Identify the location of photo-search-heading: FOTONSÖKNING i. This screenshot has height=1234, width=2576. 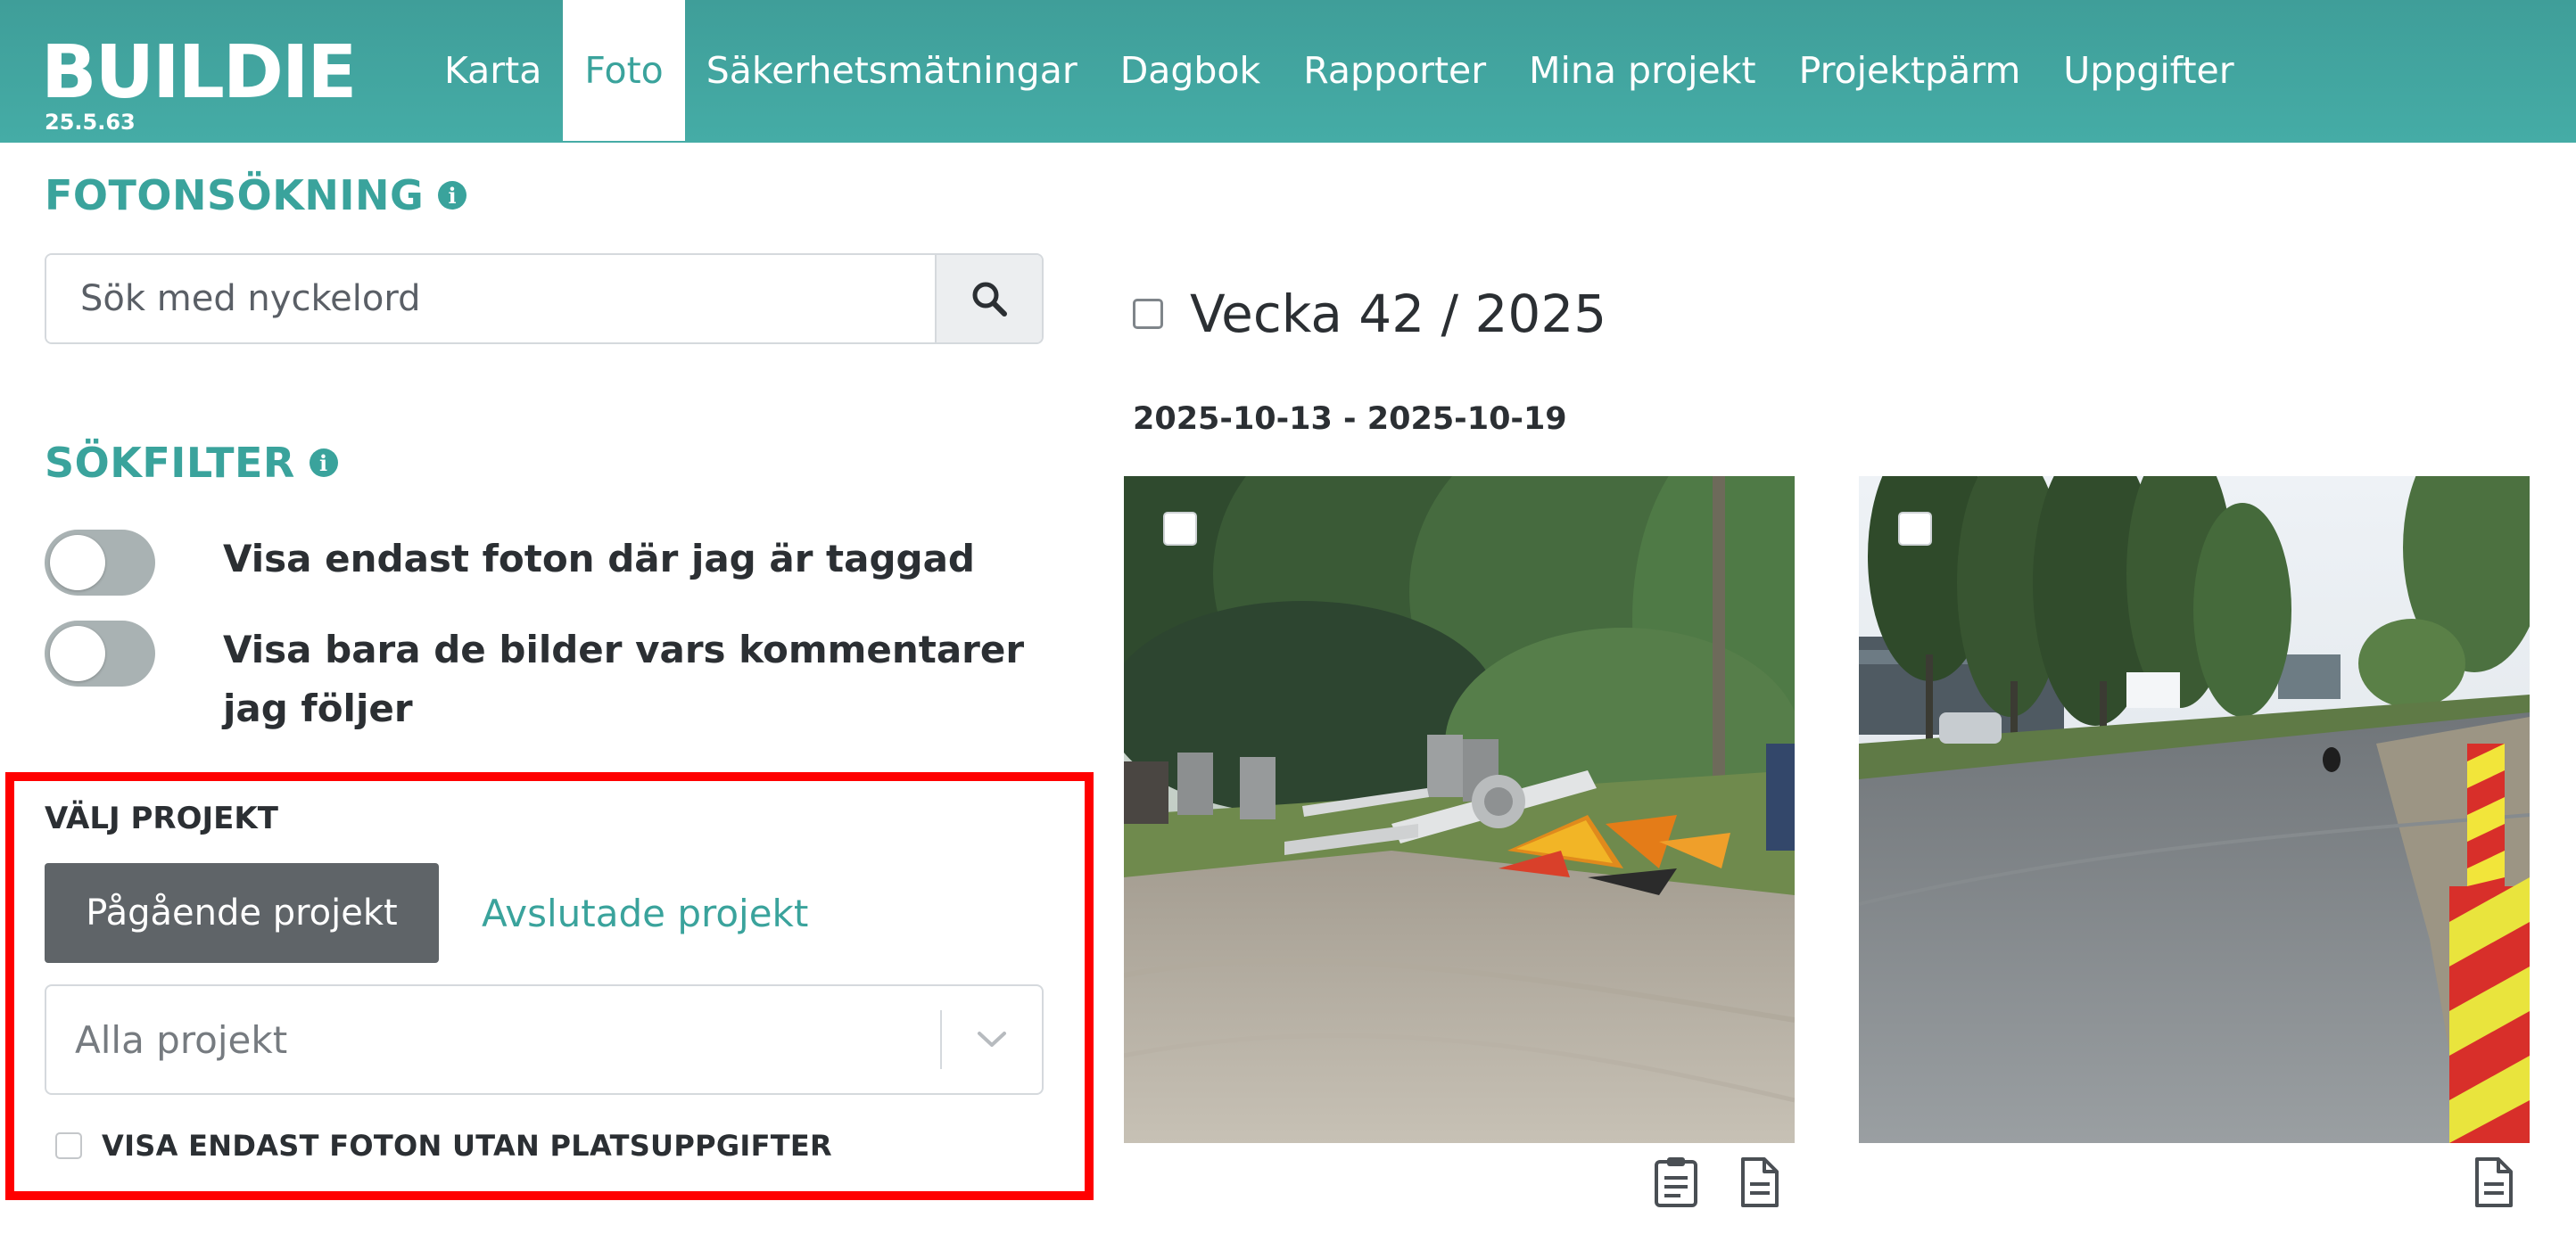
(256, 195).